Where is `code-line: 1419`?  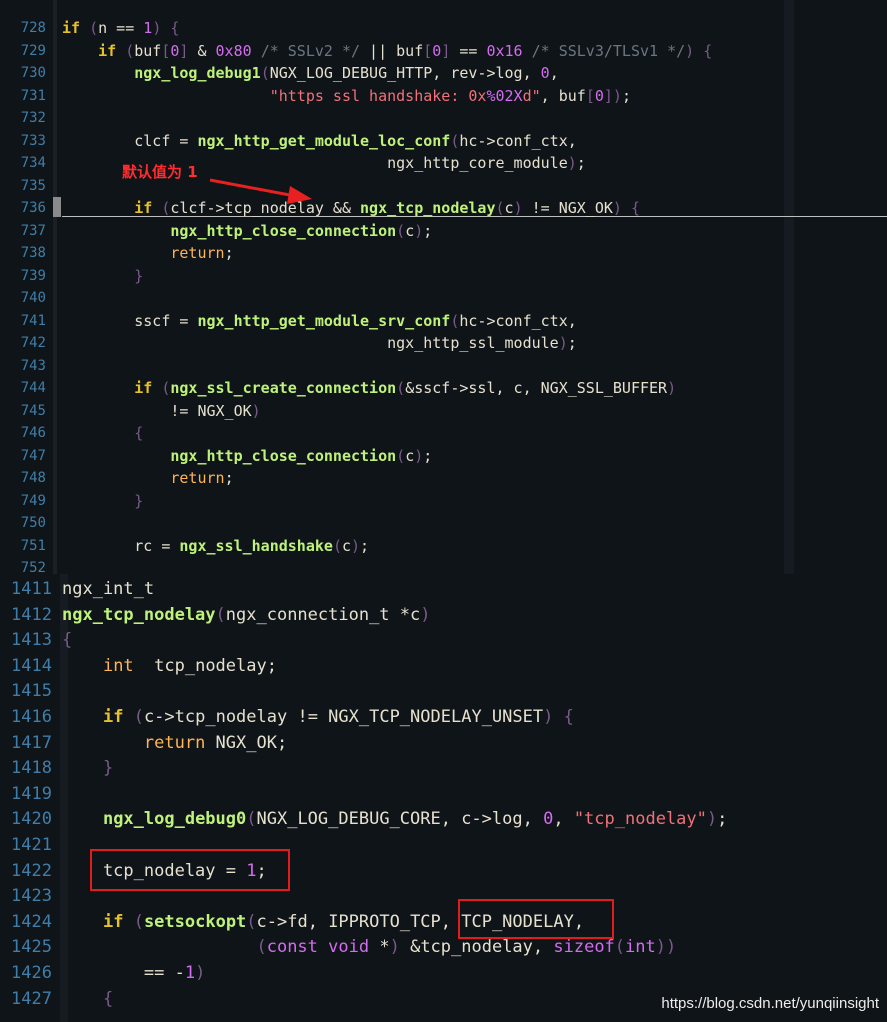
code-line: 1419 is located at coordinates (443, 795).